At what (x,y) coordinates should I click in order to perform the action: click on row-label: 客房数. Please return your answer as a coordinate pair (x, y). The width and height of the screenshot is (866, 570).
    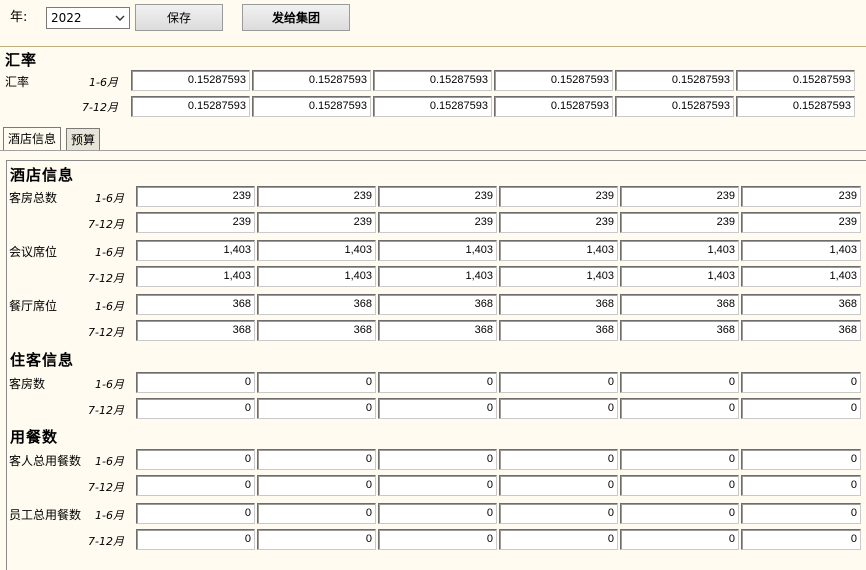
    Looking at the image, I should click on (27, 384).